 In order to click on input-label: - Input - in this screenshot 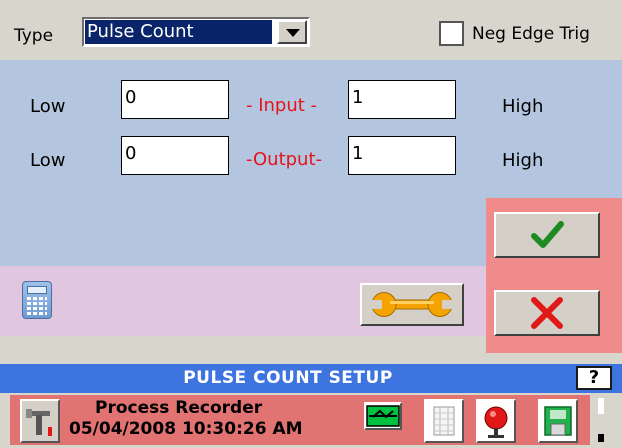, I will do `click(282, 105)`.